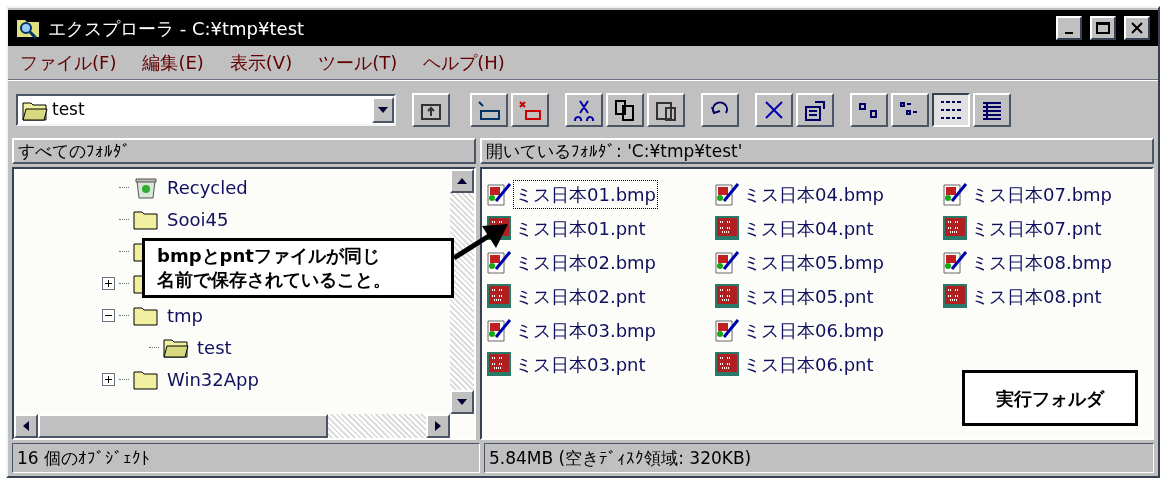 This screenshot has width=1166, height=484. I want to click on menu-item: 編集(E), so click(173, 62).